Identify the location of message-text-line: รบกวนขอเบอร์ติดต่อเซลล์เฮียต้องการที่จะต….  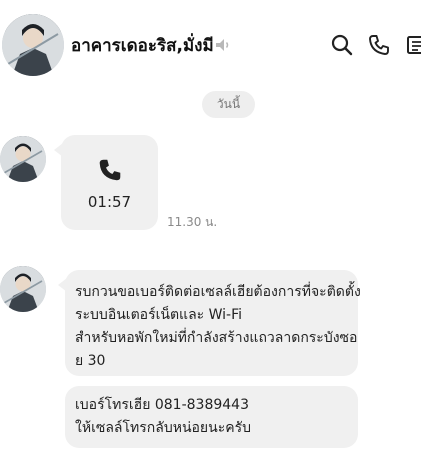
(218, 292).